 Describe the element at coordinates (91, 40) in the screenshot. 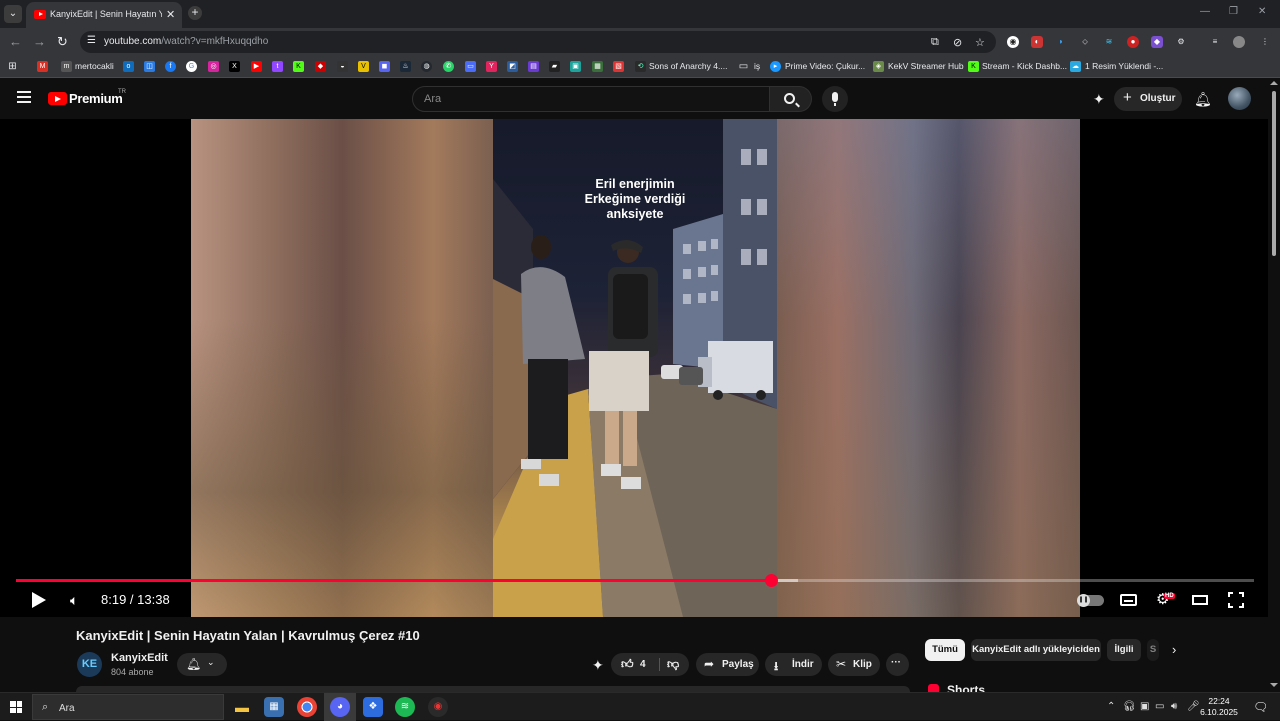

I see `site-info-icon: ☰` at that location.